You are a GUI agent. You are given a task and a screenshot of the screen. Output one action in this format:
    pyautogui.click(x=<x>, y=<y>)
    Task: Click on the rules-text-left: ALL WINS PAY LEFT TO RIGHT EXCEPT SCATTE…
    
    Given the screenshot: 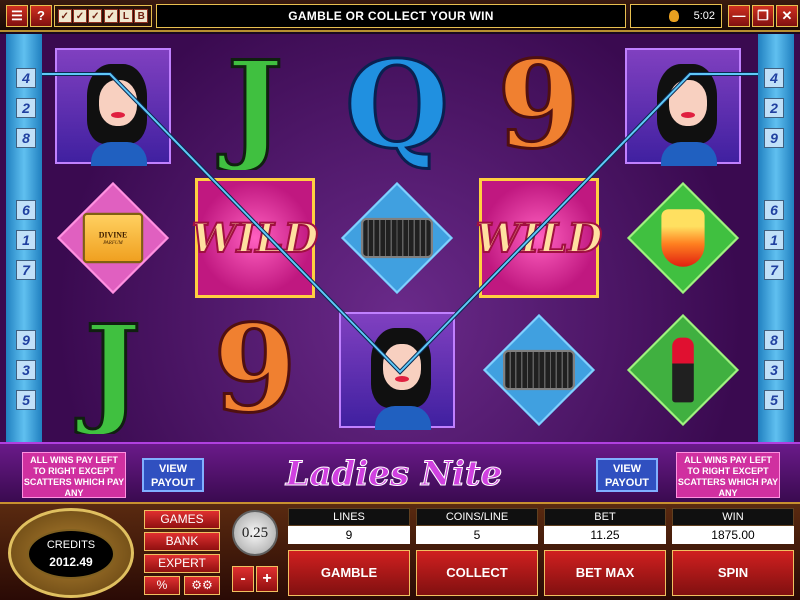 What is the action you would take?
    pyautogui.click(x=74, y=475)
    